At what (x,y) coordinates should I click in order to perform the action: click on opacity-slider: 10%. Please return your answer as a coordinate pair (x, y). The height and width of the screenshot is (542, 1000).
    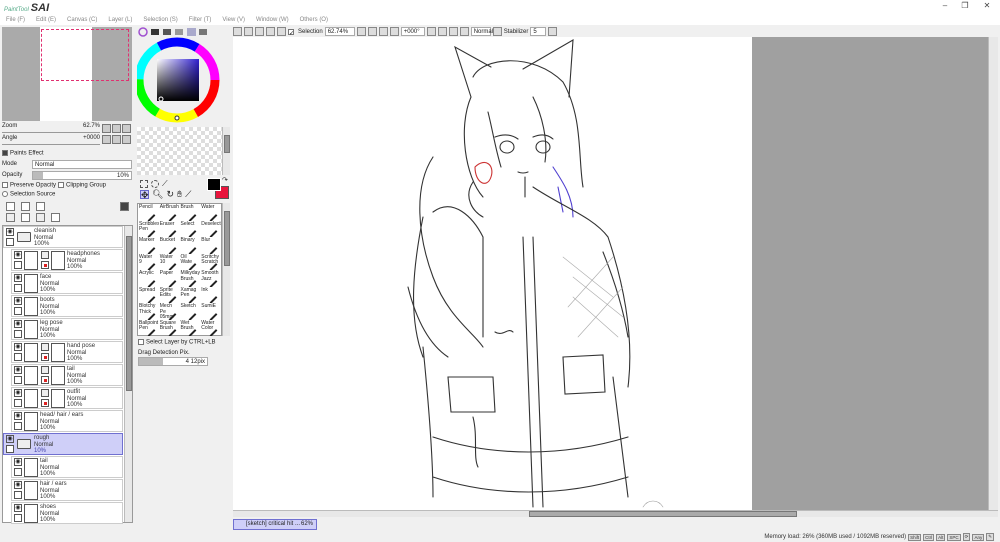
    Looking at the image, I should click on (82, 175).